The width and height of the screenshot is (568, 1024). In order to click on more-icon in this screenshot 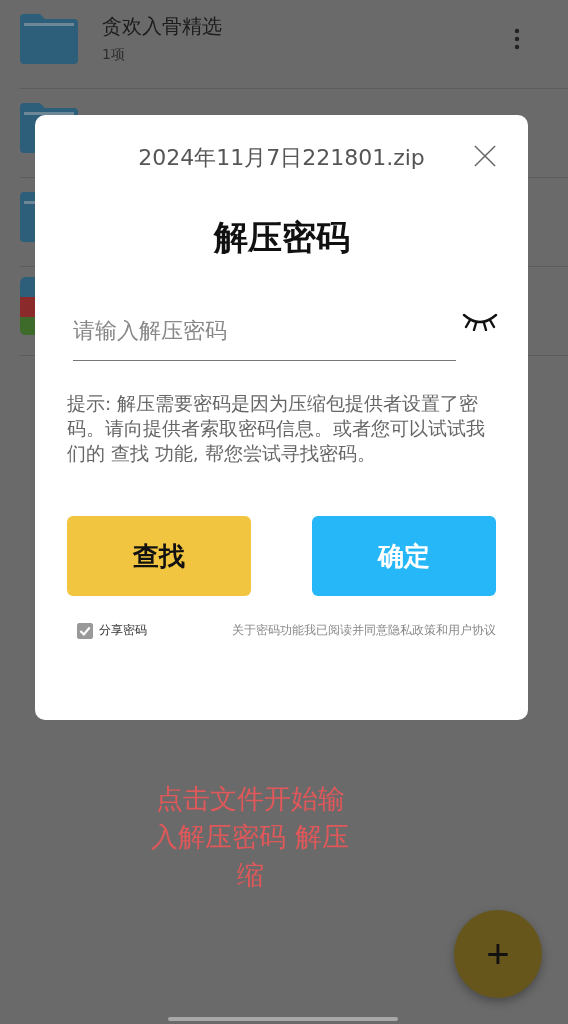, I will do `click(517, 39)`.